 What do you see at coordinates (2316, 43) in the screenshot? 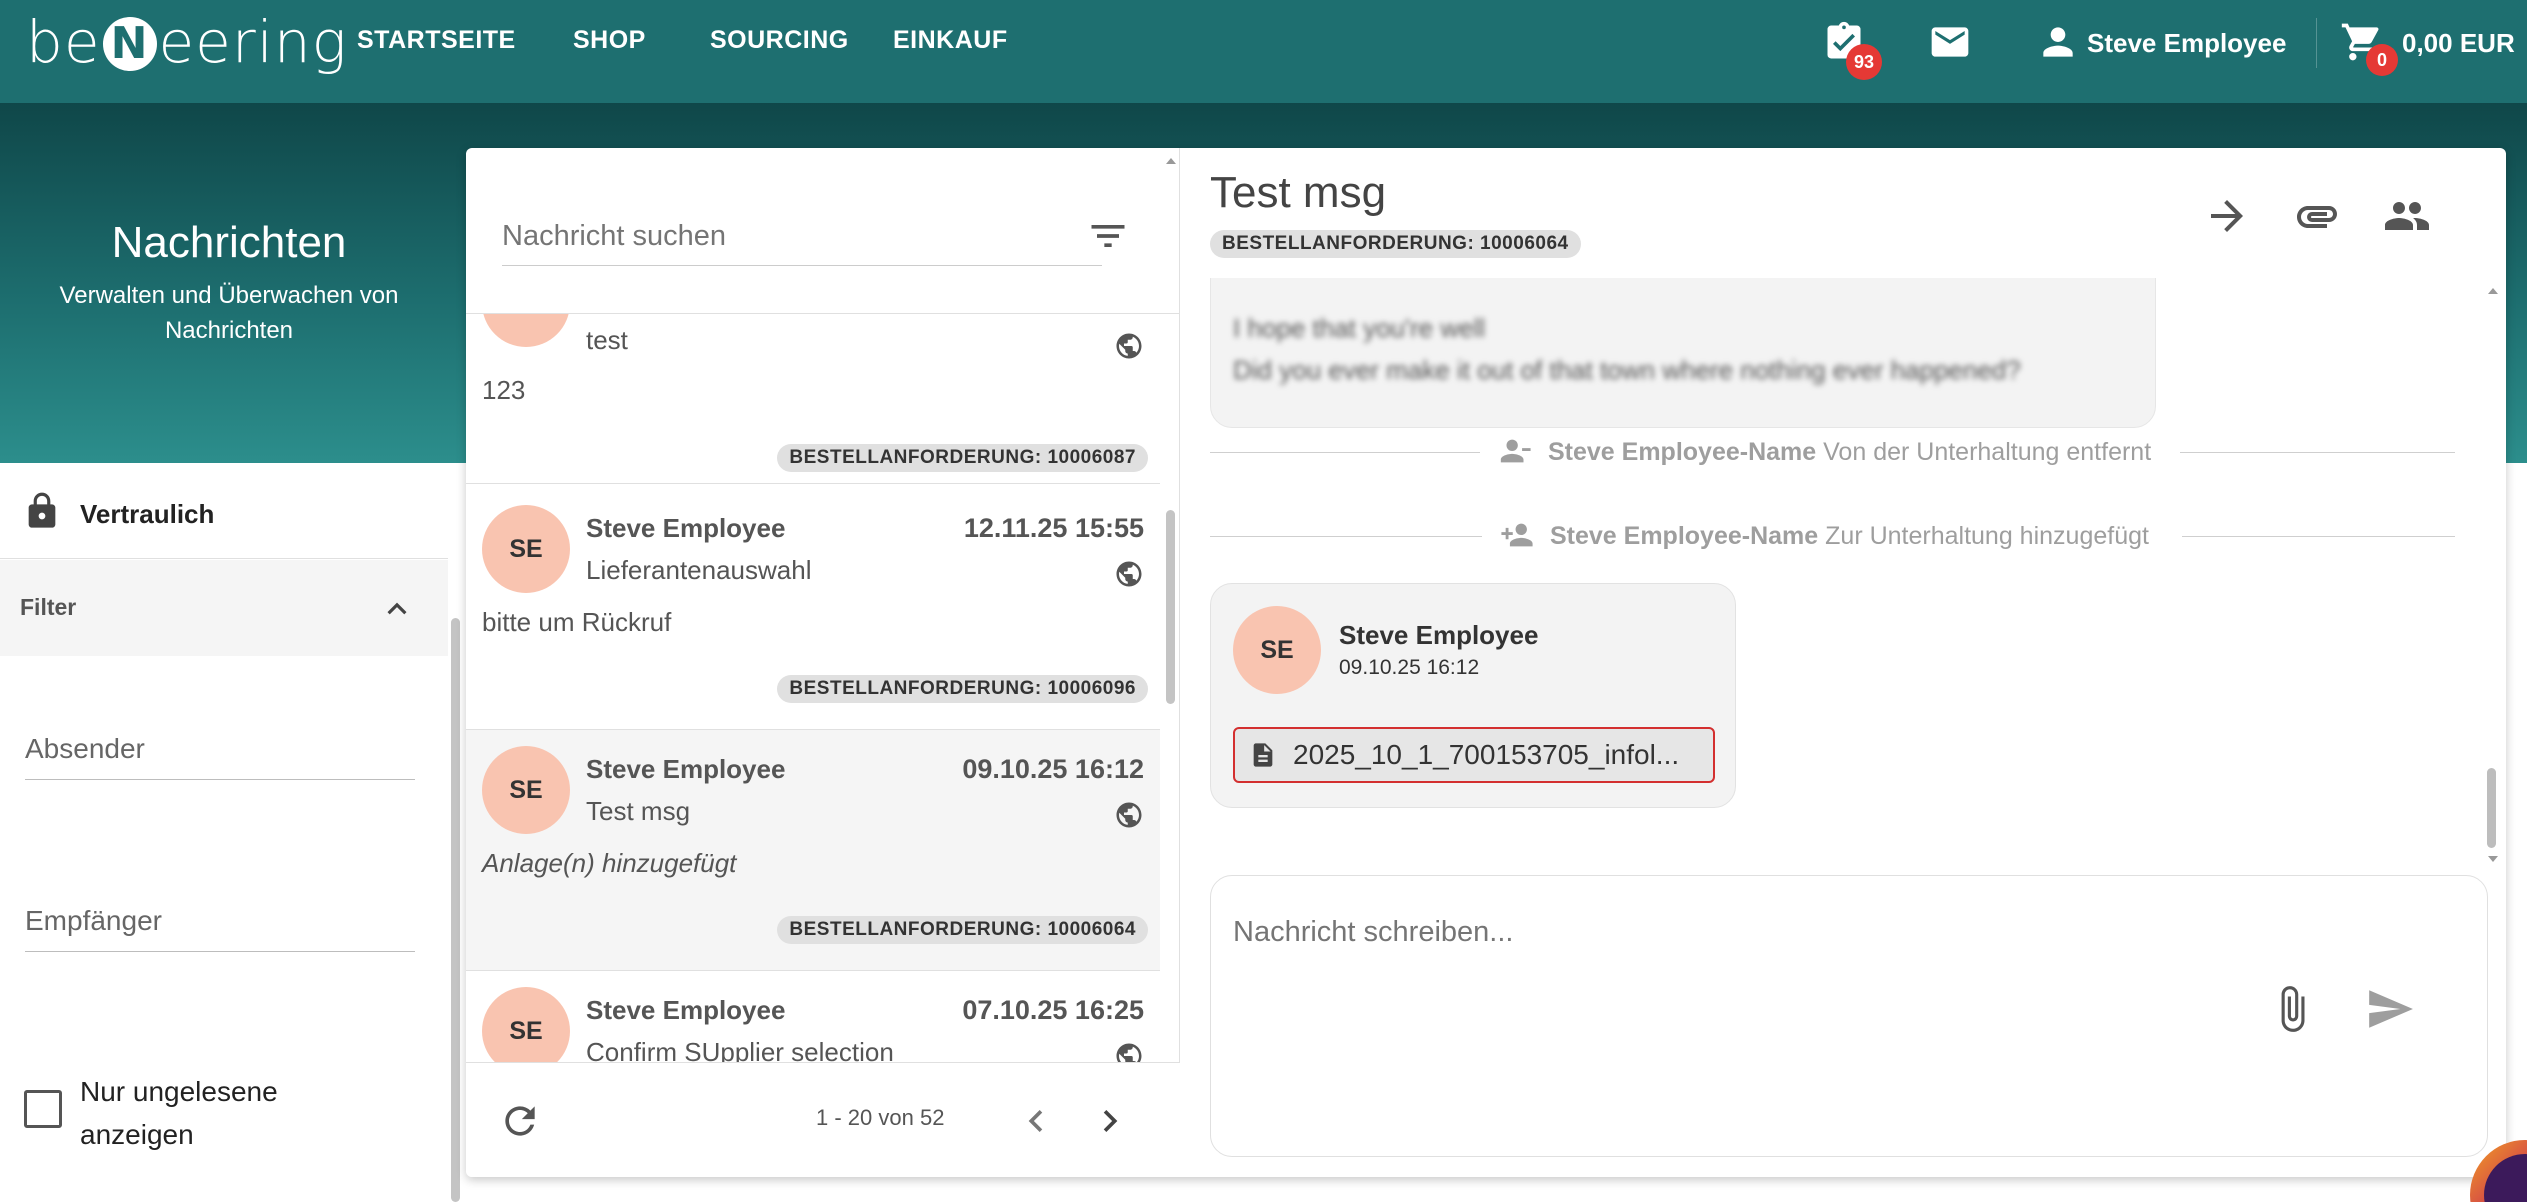
I see `nav-divider` at bounding box center [2316, 43].